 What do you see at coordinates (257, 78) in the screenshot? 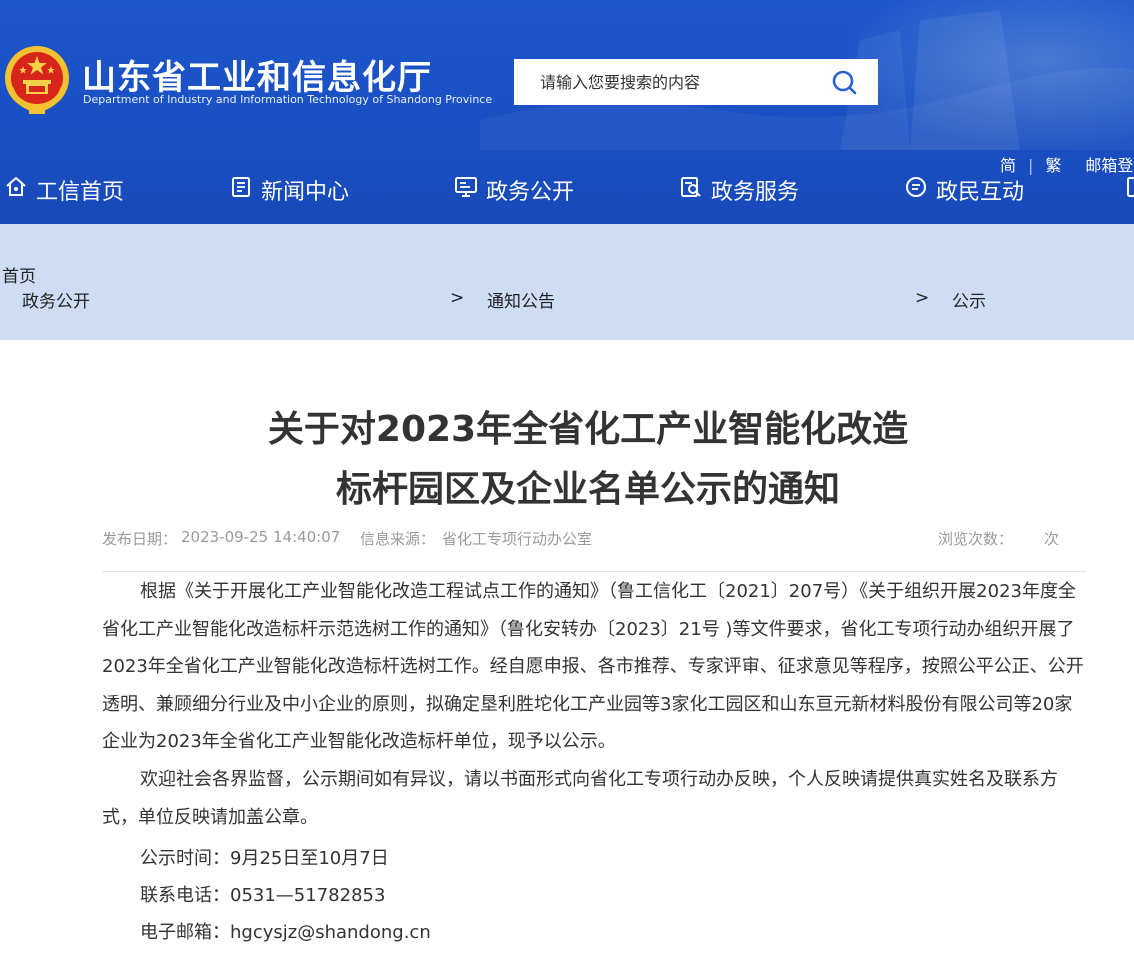
I see `site-title: 山东省工业和信息化厅` at bounding box center [257, 78].